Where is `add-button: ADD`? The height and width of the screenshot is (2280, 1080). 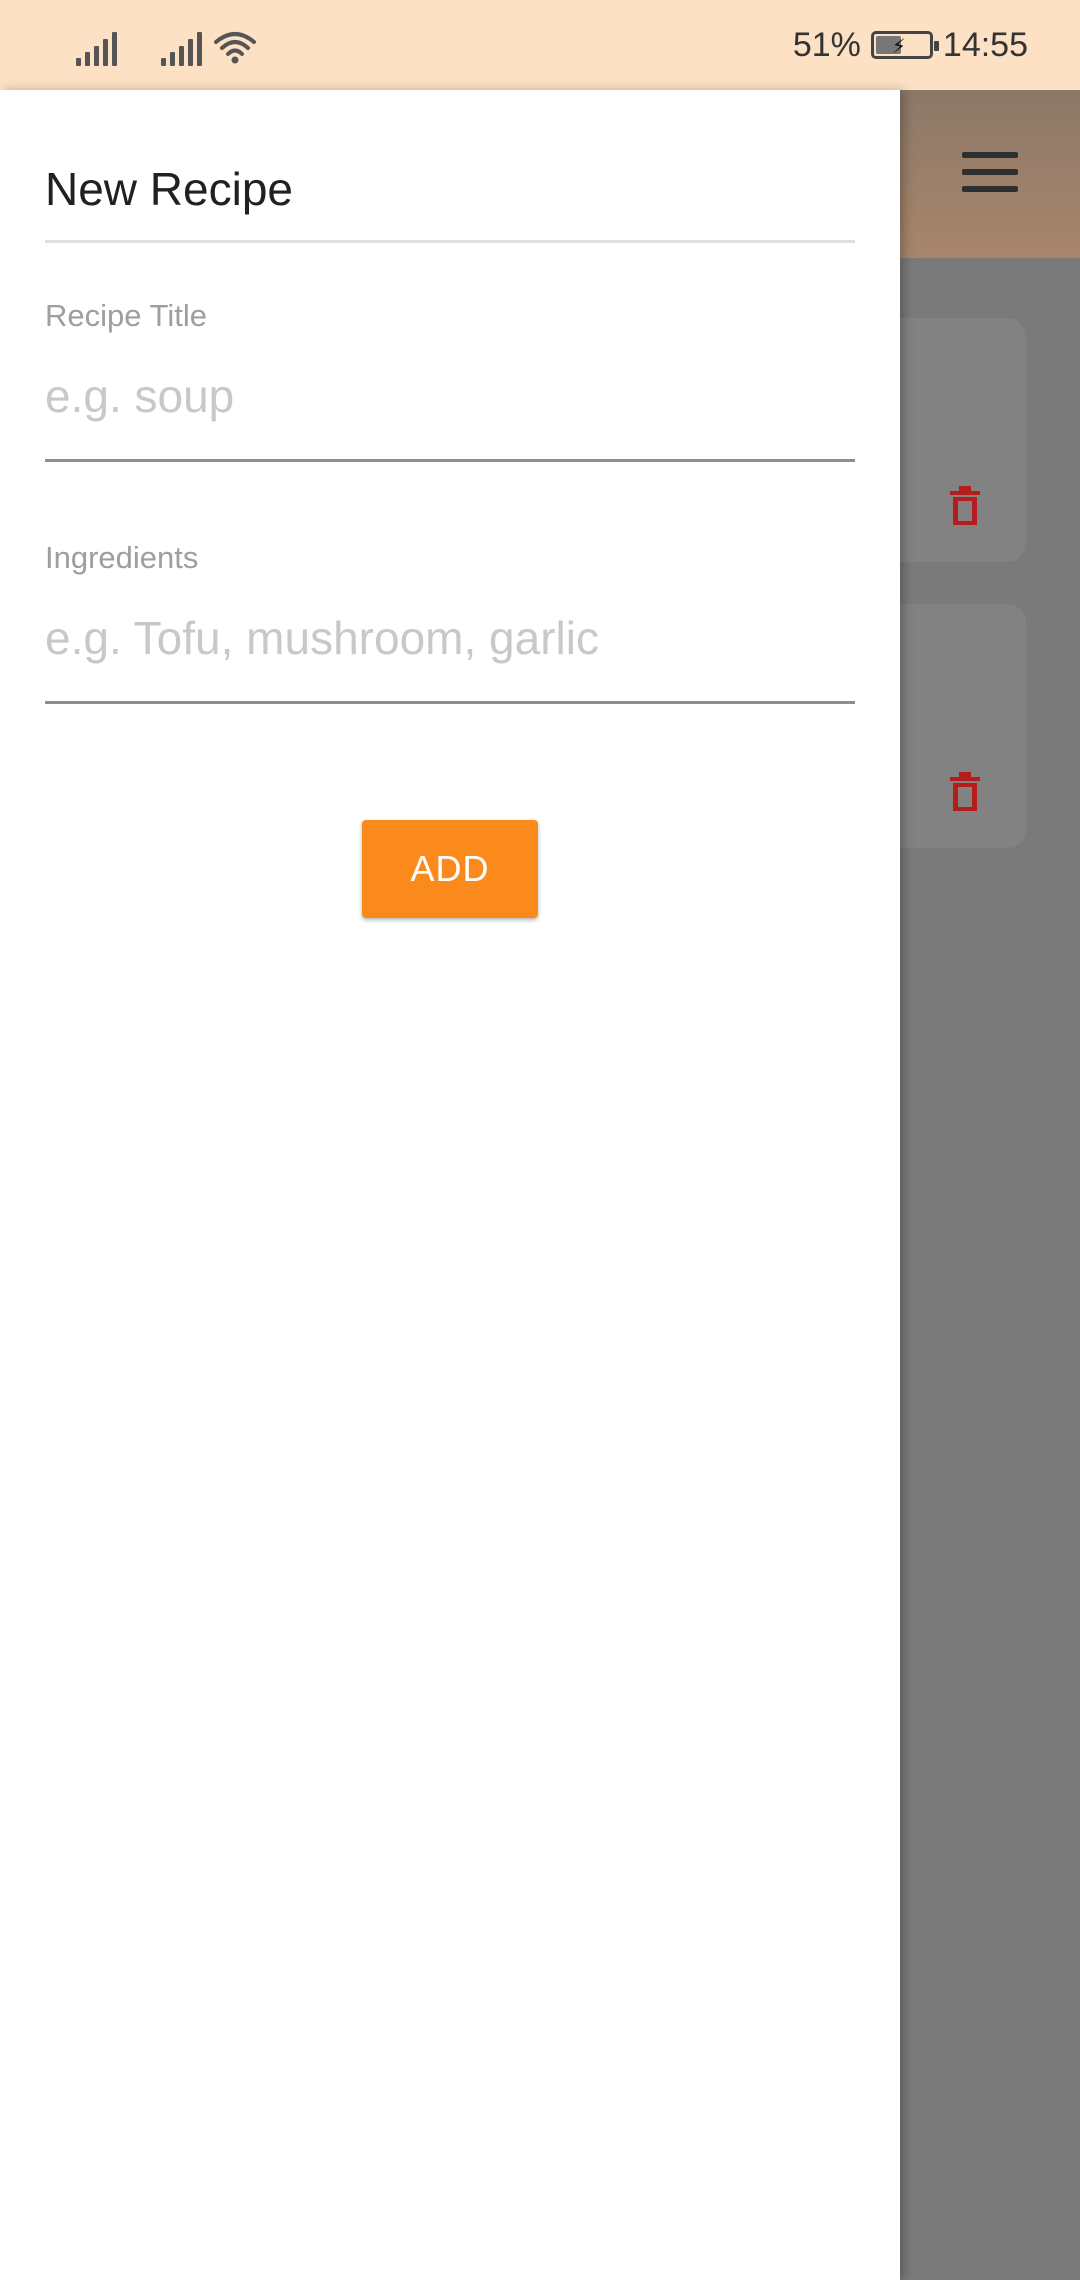
add-button: ADD is located at coordinates (450, 869).